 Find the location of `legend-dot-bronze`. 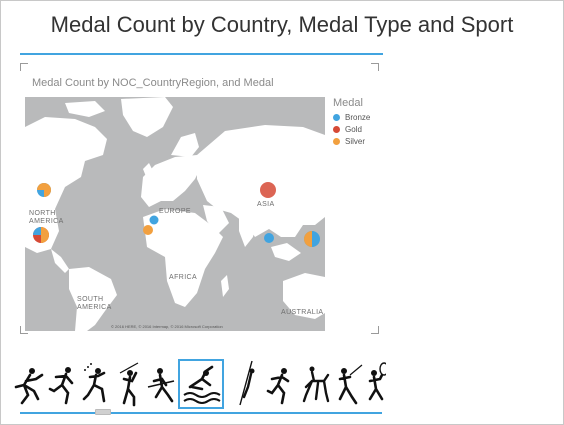

legend-dot-bronze is located at coordinates (336, 117).